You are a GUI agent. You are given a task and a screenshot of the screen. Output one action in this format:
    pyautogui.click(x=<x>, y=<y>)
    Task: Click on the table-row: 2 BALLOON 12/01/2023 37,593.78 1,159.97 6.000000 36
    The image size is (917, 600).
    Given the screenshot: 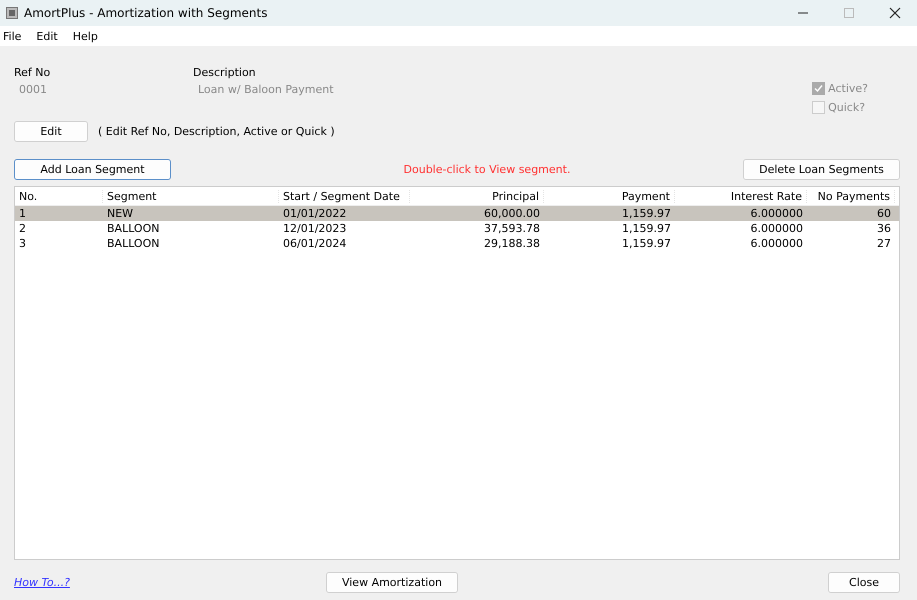 What is the action you would take?
    pyautogui.click(x=457, y=228)
    